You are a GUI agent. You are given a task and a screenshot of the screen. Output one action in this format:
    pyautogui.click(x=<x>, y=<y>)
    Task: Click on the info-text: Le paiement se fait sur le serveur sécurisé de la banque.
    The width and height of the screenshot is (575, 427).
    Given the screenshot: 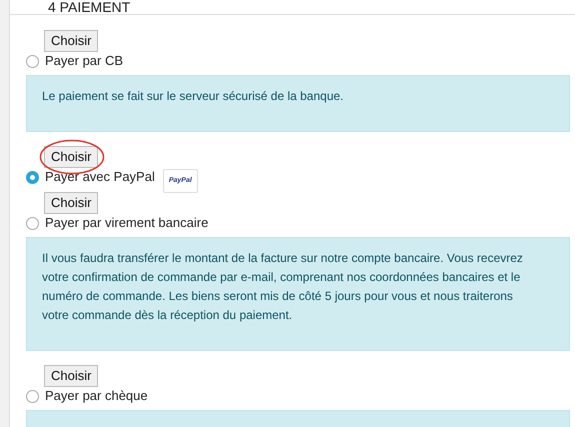 What is the action you would take?
    pyautogui.click(x=193, y=96)
    